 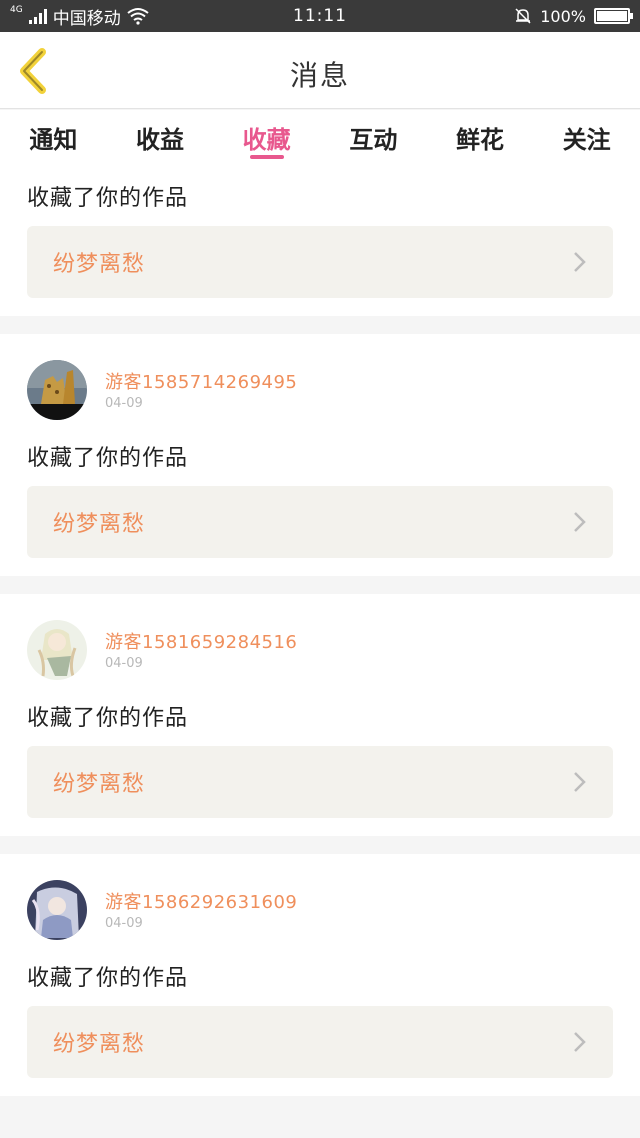 What do you see at coordinates (16, 9) in the screenshot?
I see `network-type: 4G` at bounding box center [16, 9].